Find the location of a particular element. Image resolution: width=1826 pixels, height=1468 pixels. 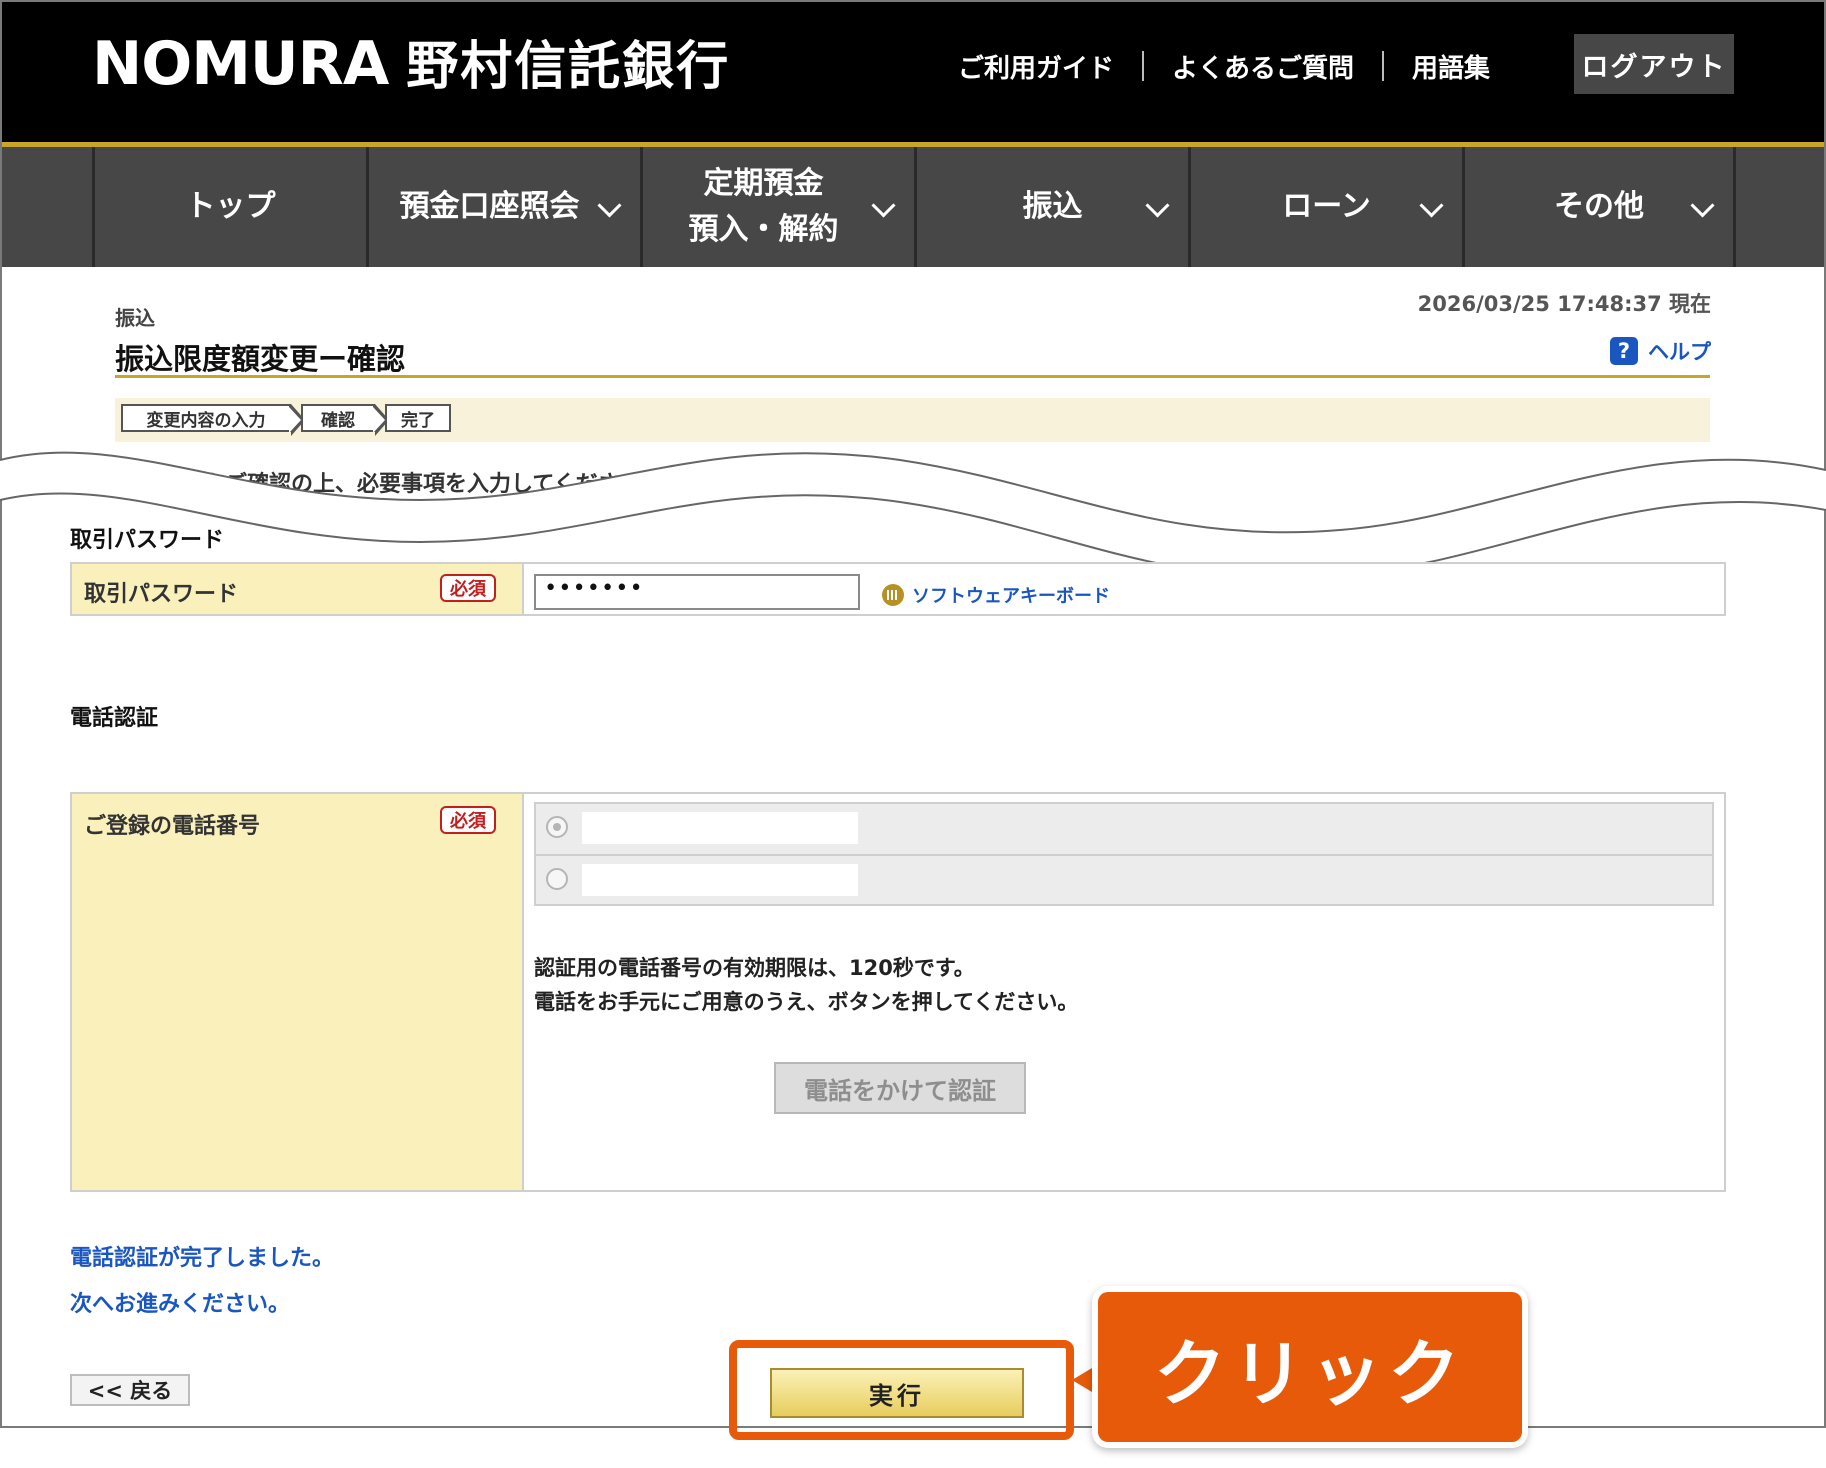

title-underline is located at coordinates (912, 376).